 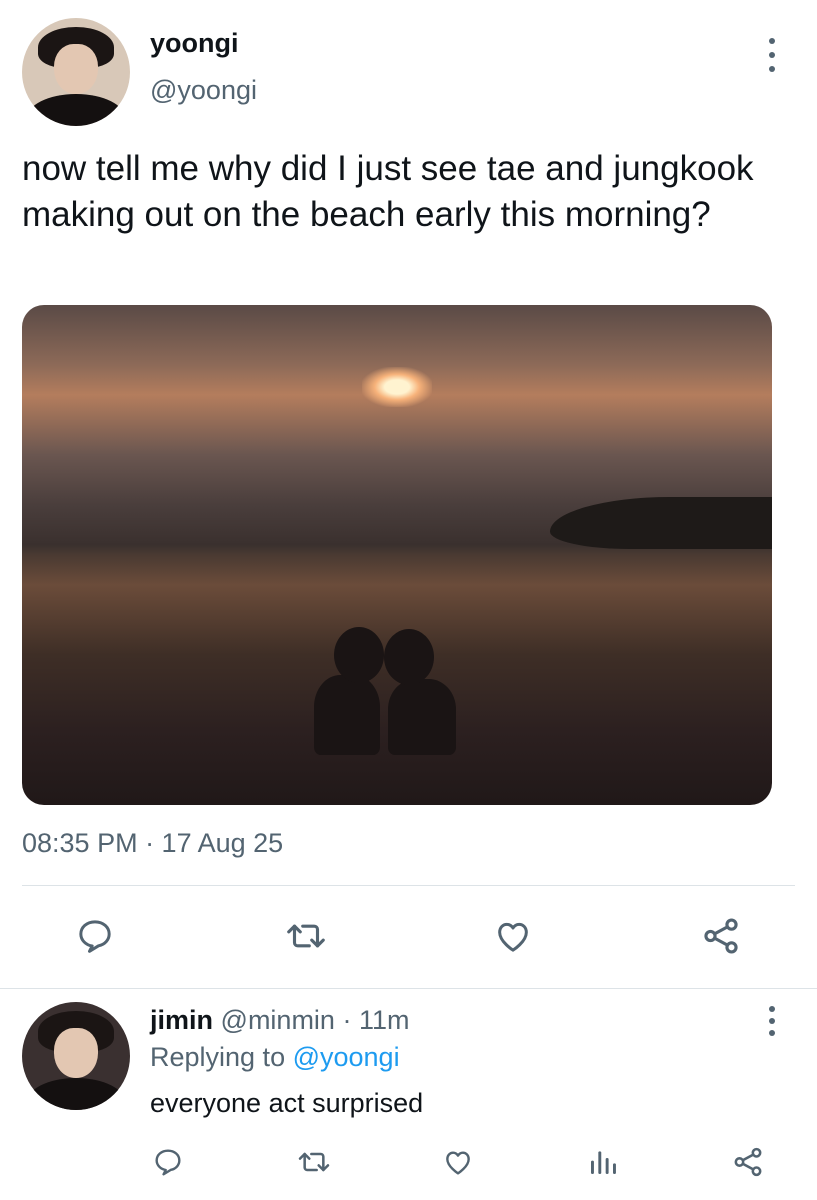 I want to click on reply-reply-icon, so click(x=168, y=1162).